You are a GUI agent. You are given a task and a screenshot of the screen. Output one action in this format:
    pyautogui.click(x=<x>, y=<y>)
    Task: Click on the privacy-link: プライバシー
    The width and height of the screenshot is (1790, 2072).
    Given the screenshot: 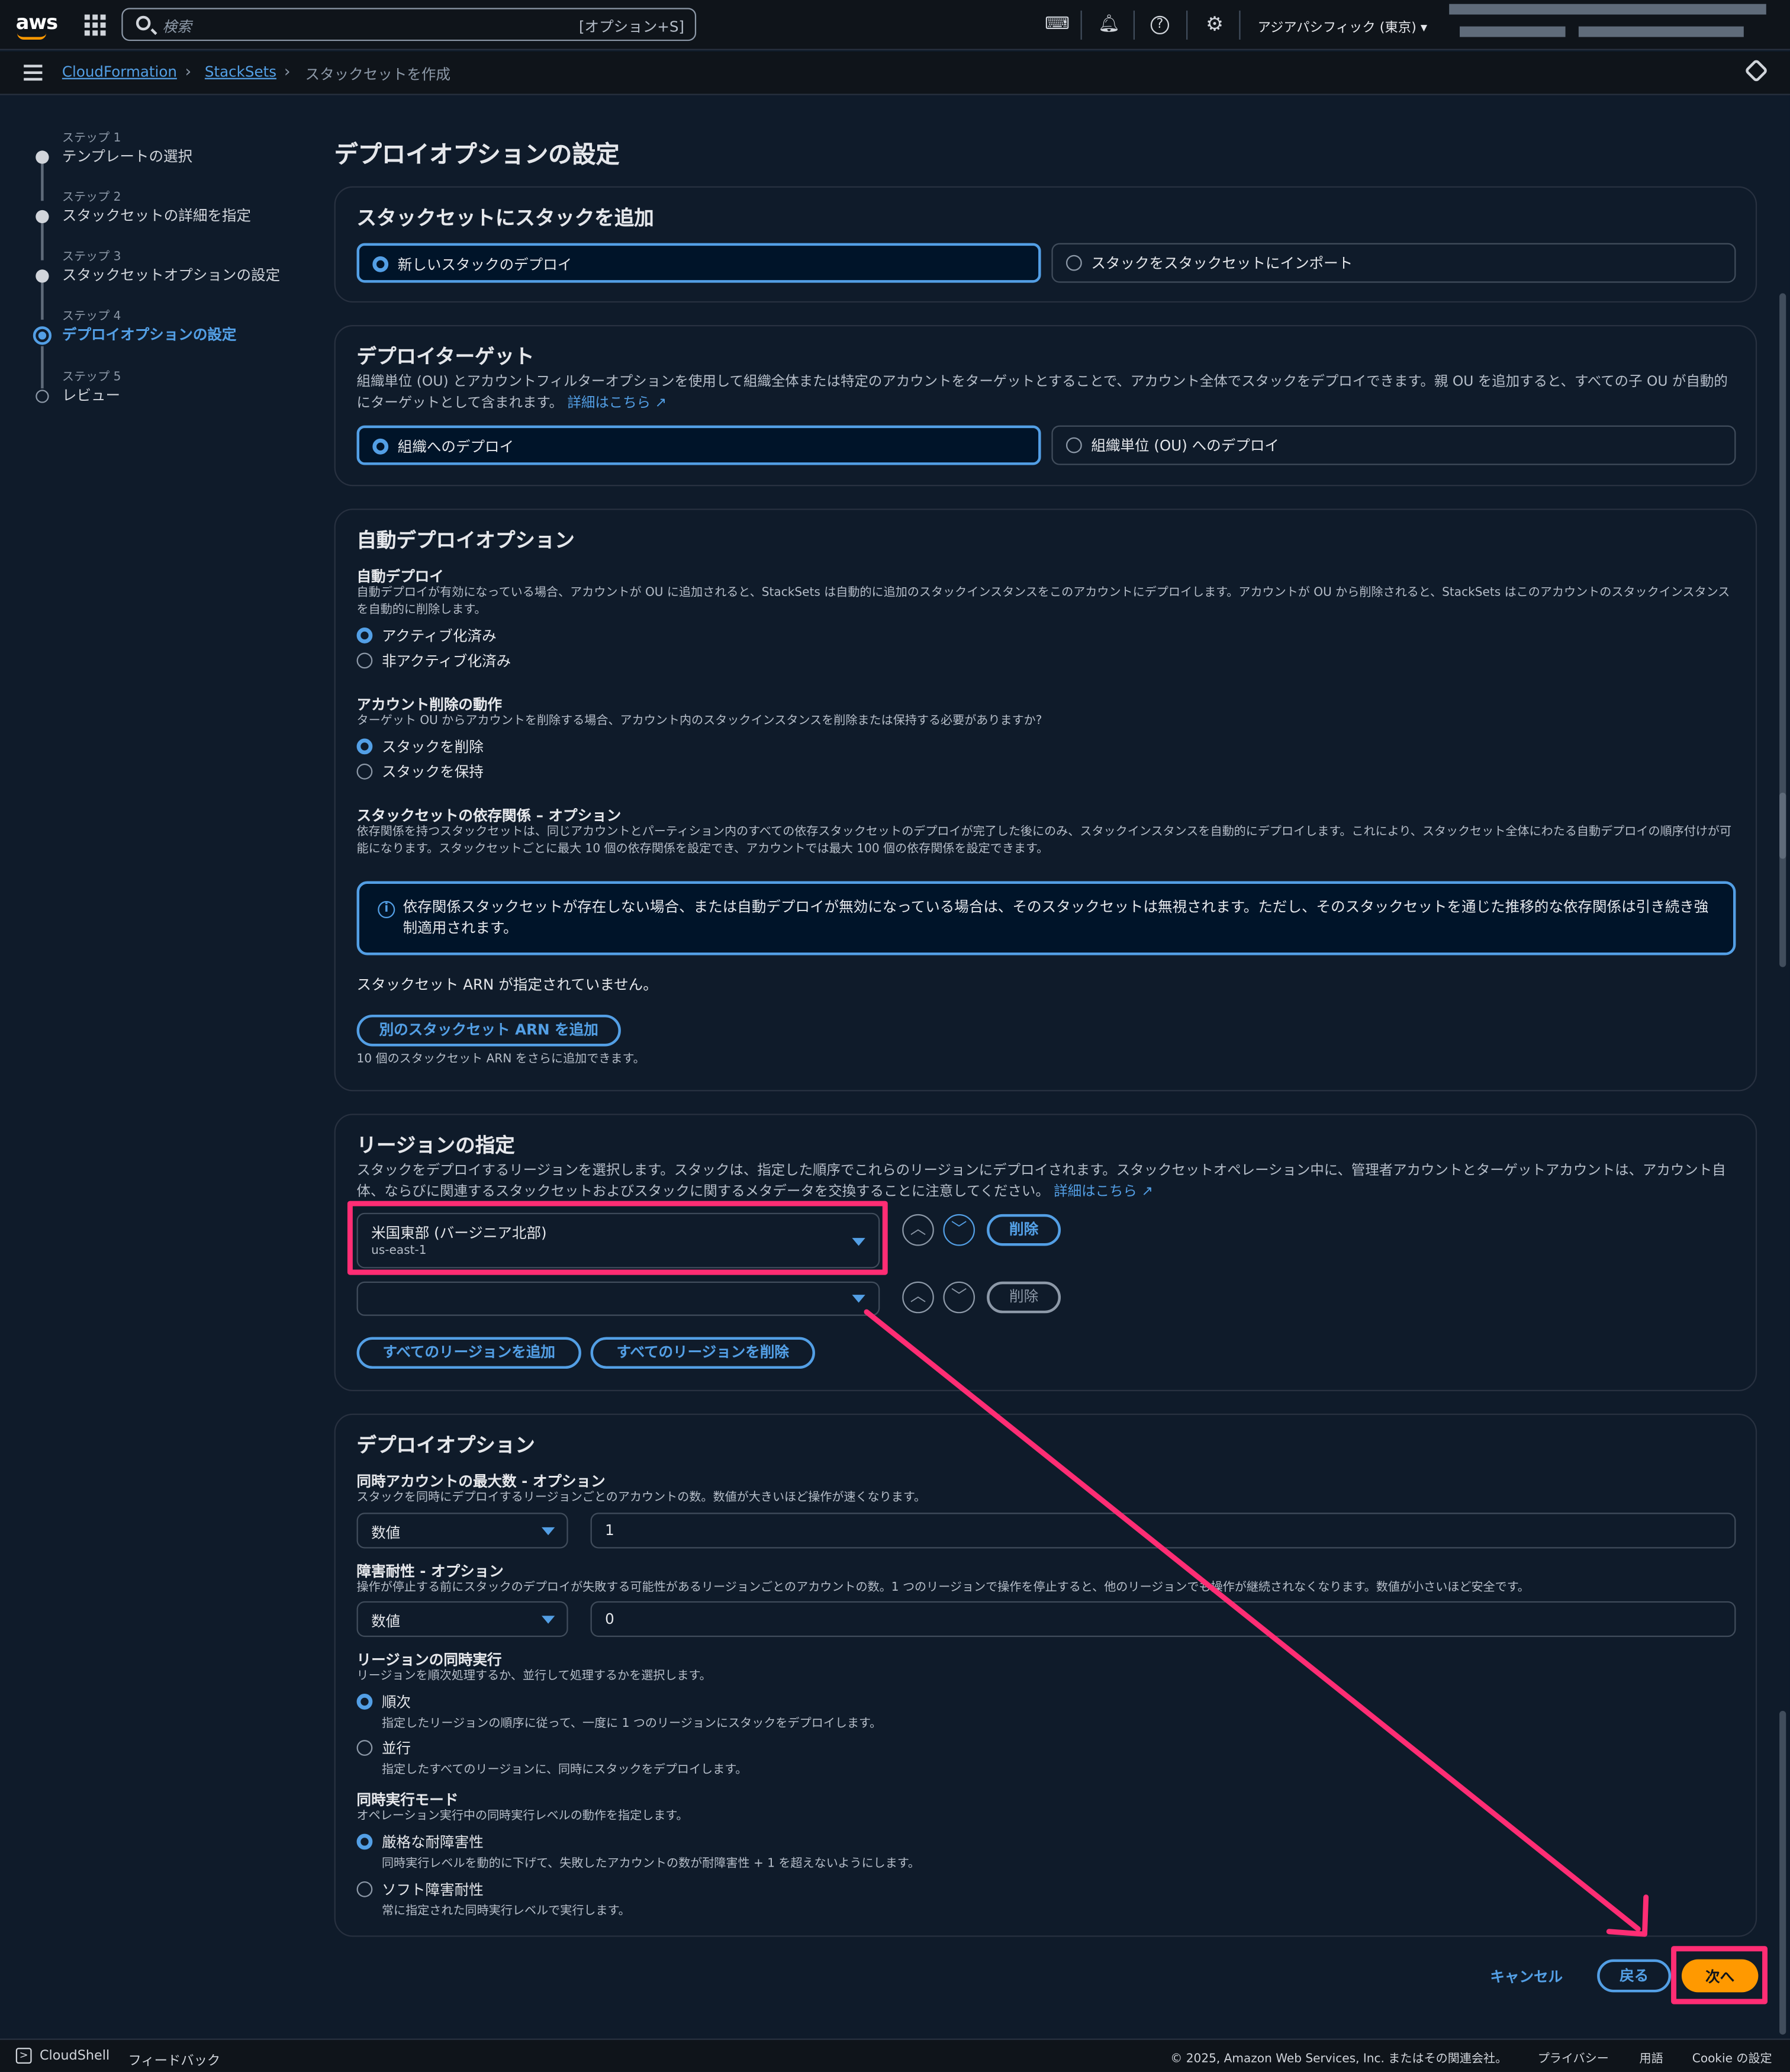 What is the action you would take?
    pyautogui.click(x=1574, y=2057)
    